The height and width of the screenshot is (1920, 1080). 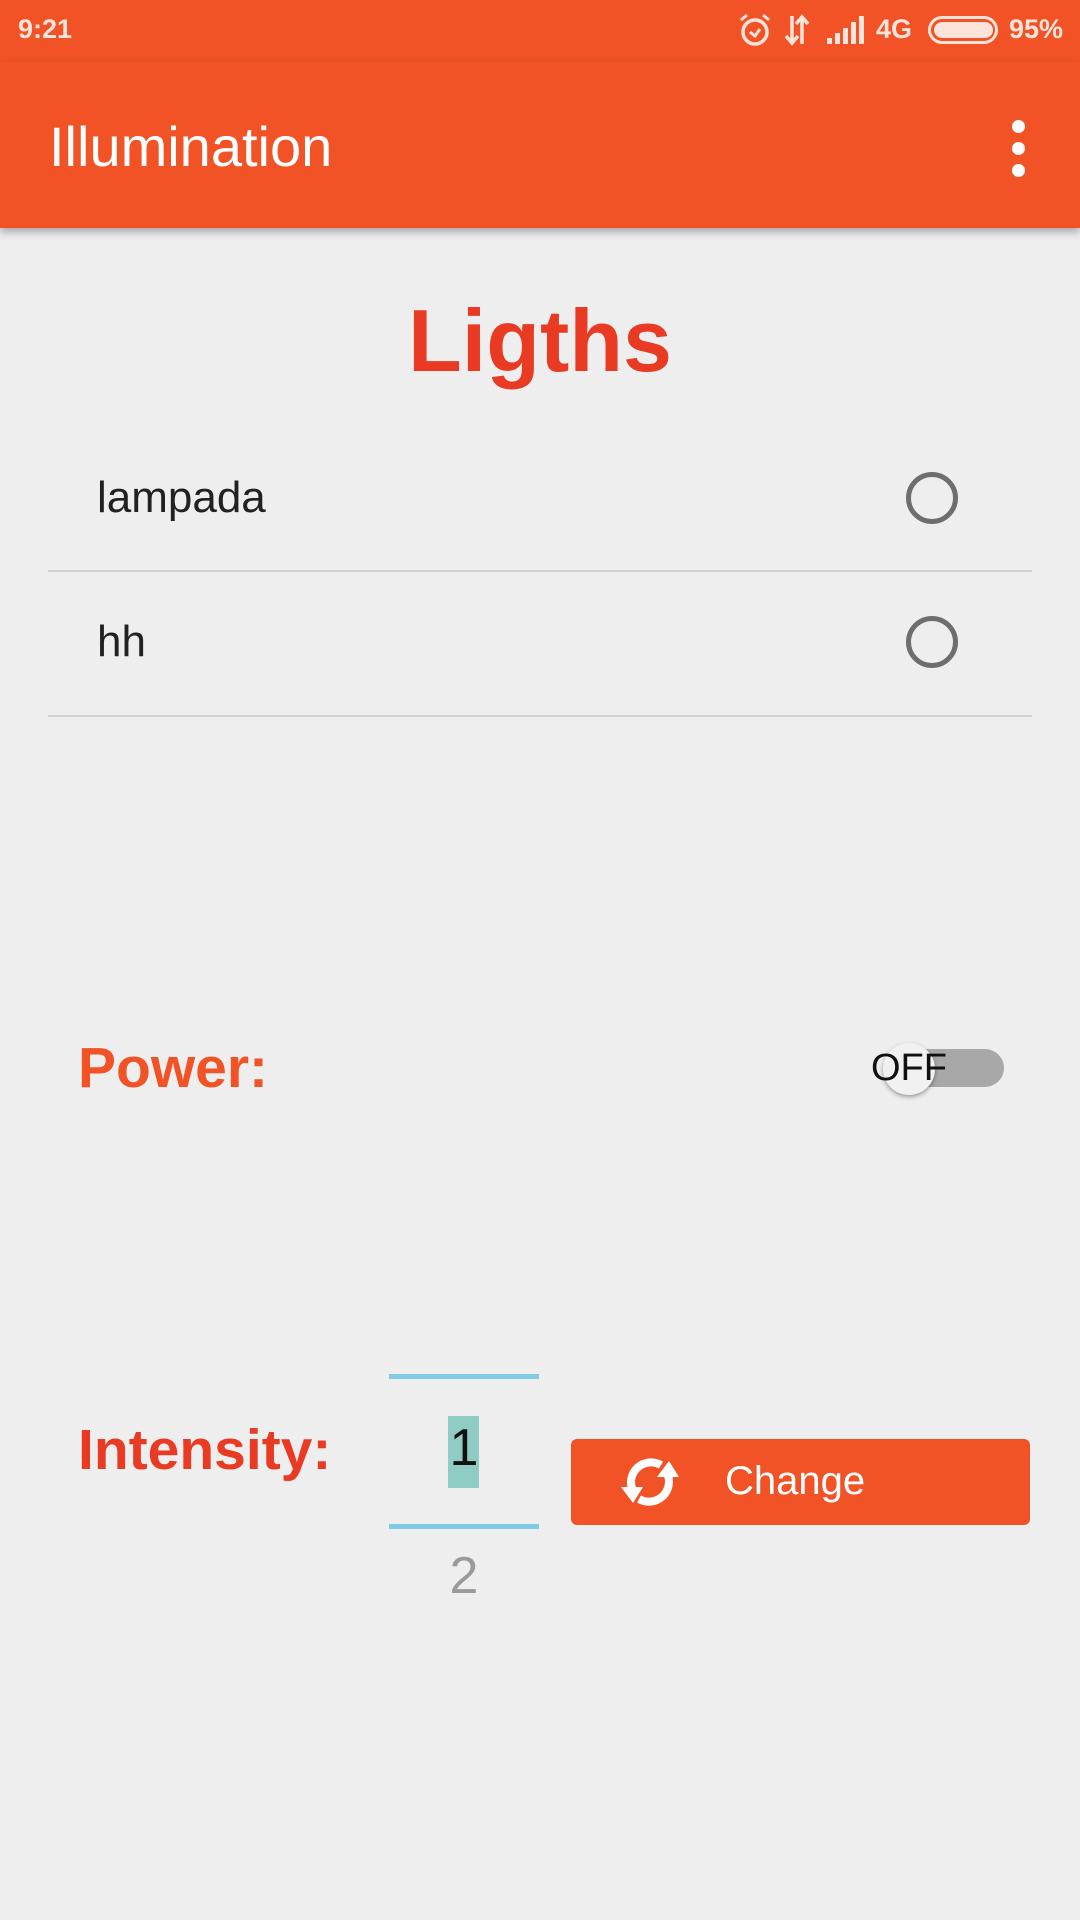 I want to click on light-name: hh, so click(x=121, y=641).